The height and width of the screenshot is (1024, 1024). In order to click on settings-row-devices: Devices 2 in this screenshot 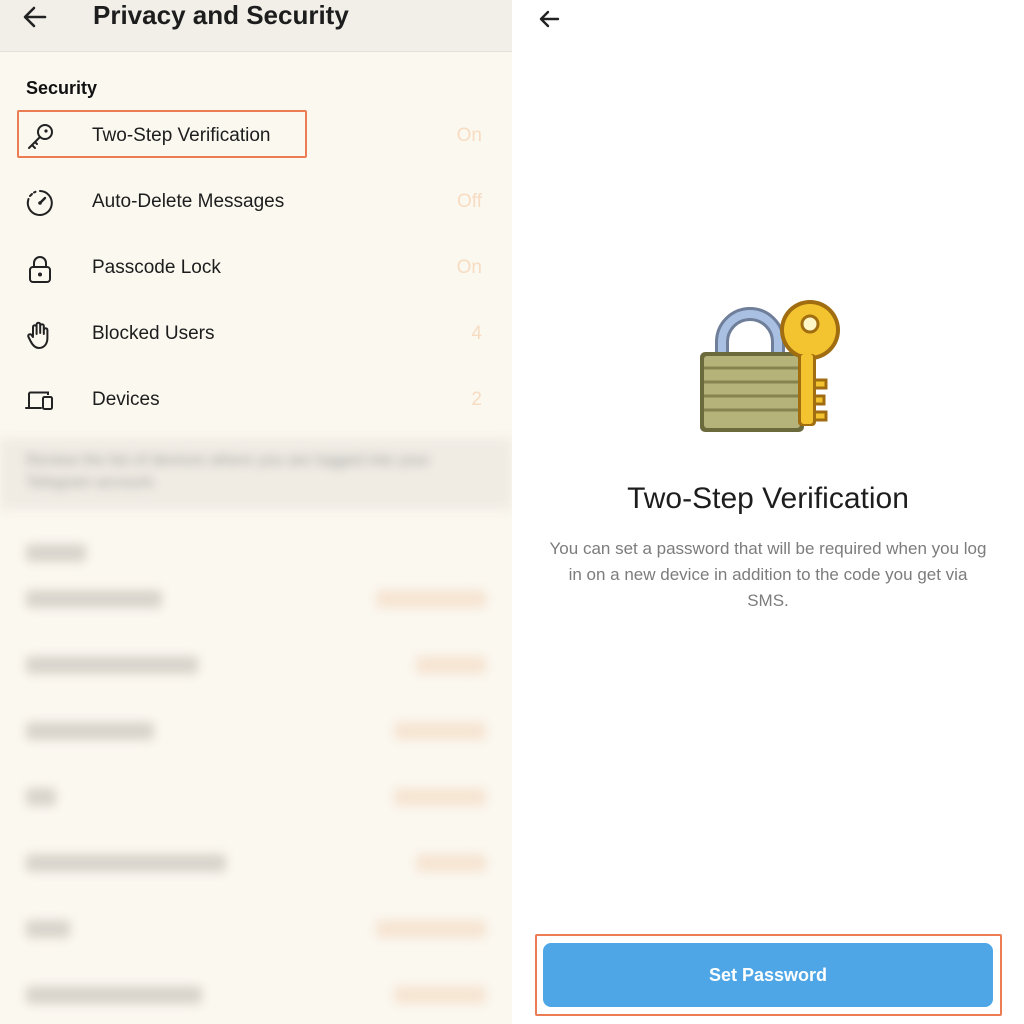, I will do `click(256, 400)`.